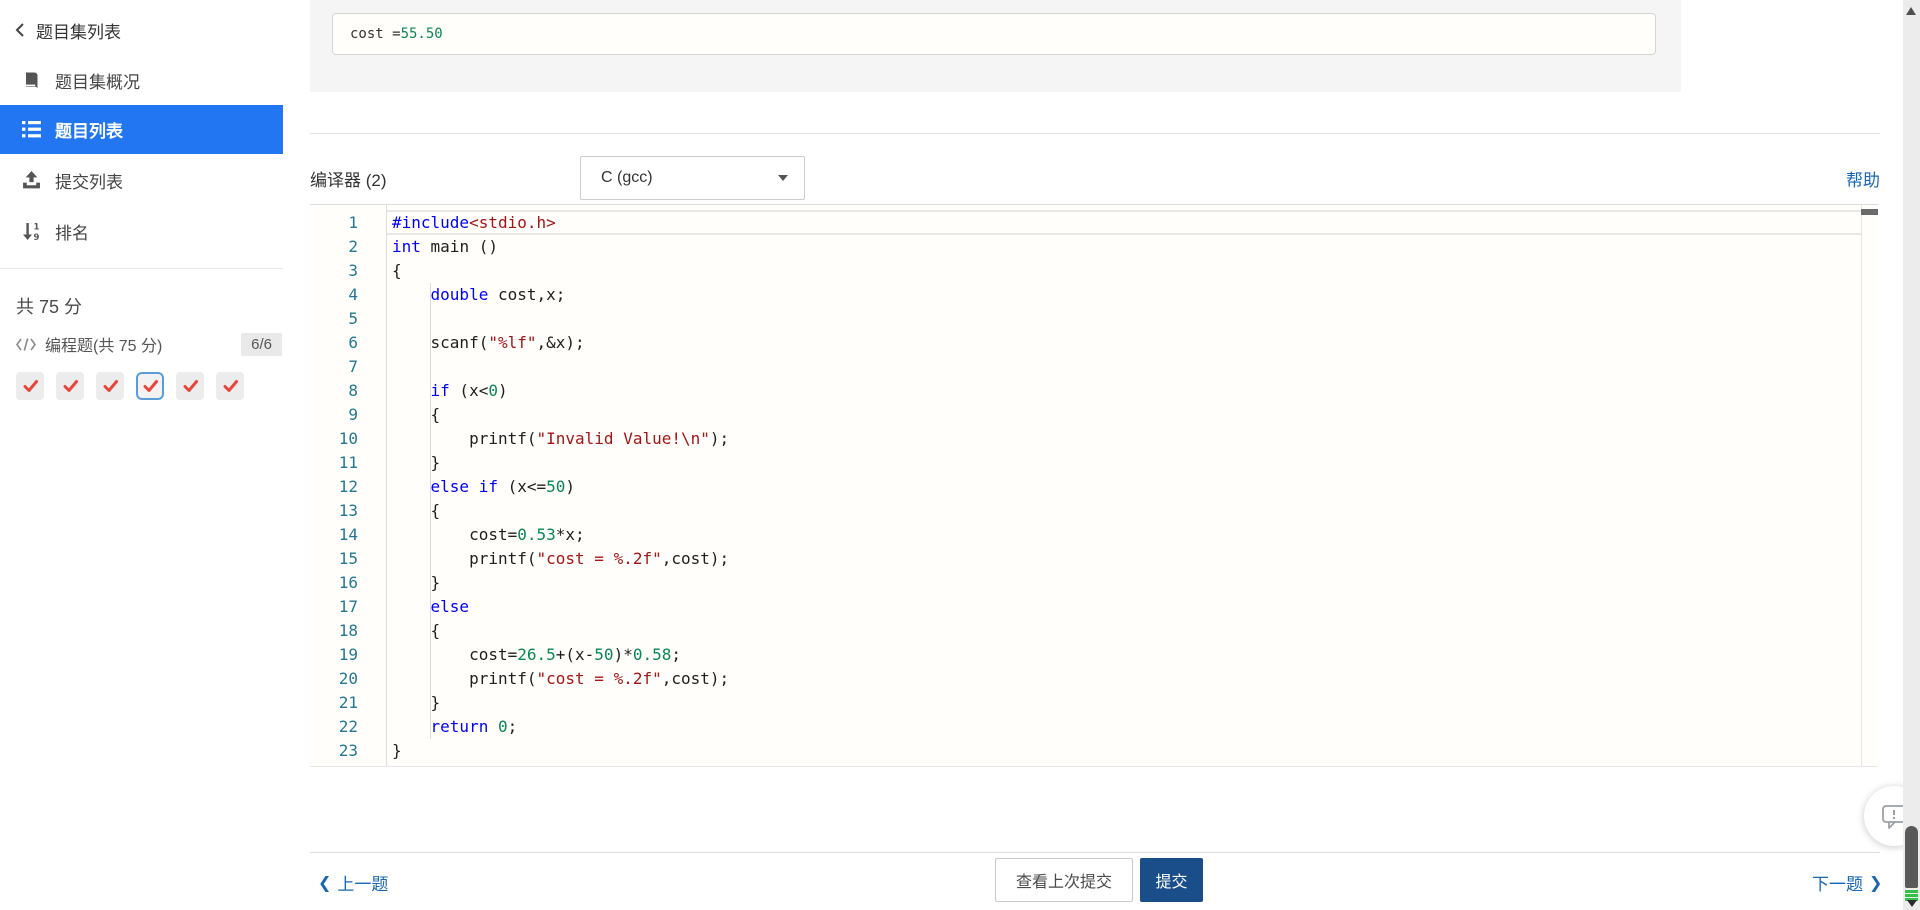  Describe the element at coordinates (561, 438) in the screenshot. I see `code-line: printf("Invalid Value!\n");` at that location.